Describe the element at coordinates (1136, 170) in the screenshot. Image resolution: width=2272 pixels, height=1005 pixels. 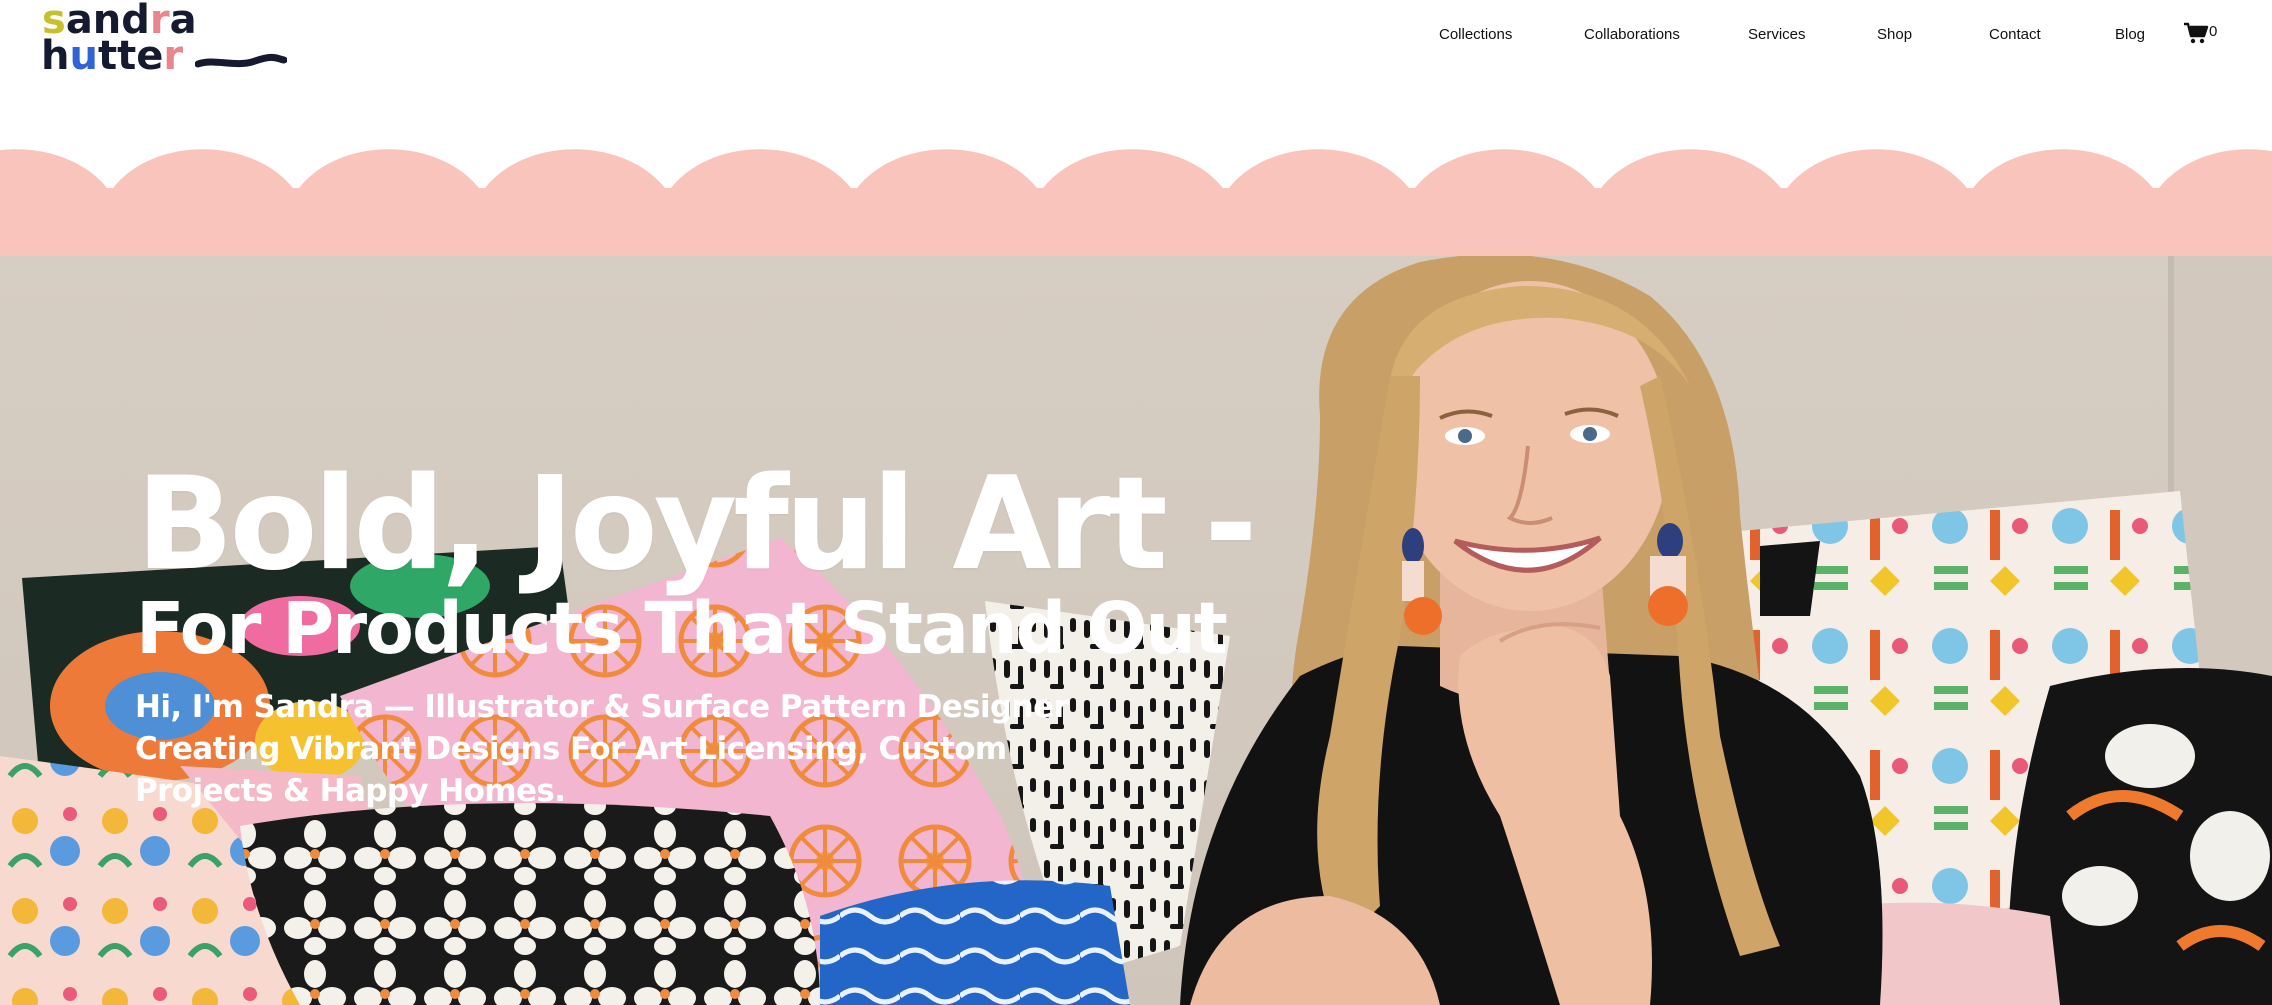
I see `scallop-row` at that location.